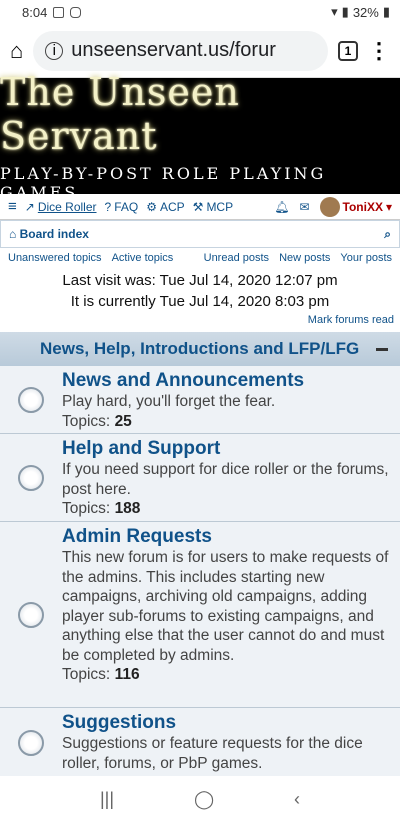 The width and height of the screenshot is (400, 822). What do you see at coordinates (12, 206) in the screenshot?
I see `hamburger-icon: ≡` at bounding box center [12, 206].